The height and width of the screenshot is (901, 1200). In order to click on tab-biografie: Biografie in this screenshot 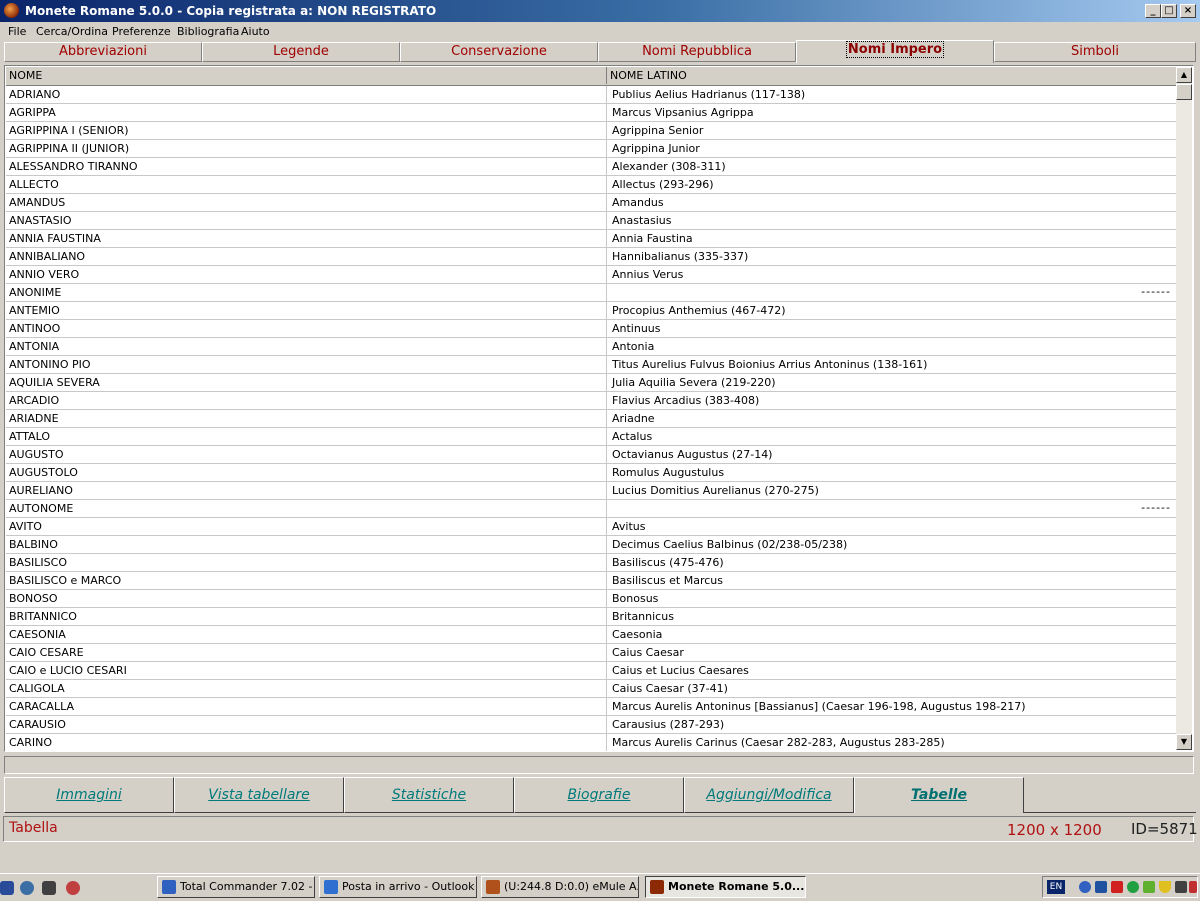, I will do `click(599, 795)`.